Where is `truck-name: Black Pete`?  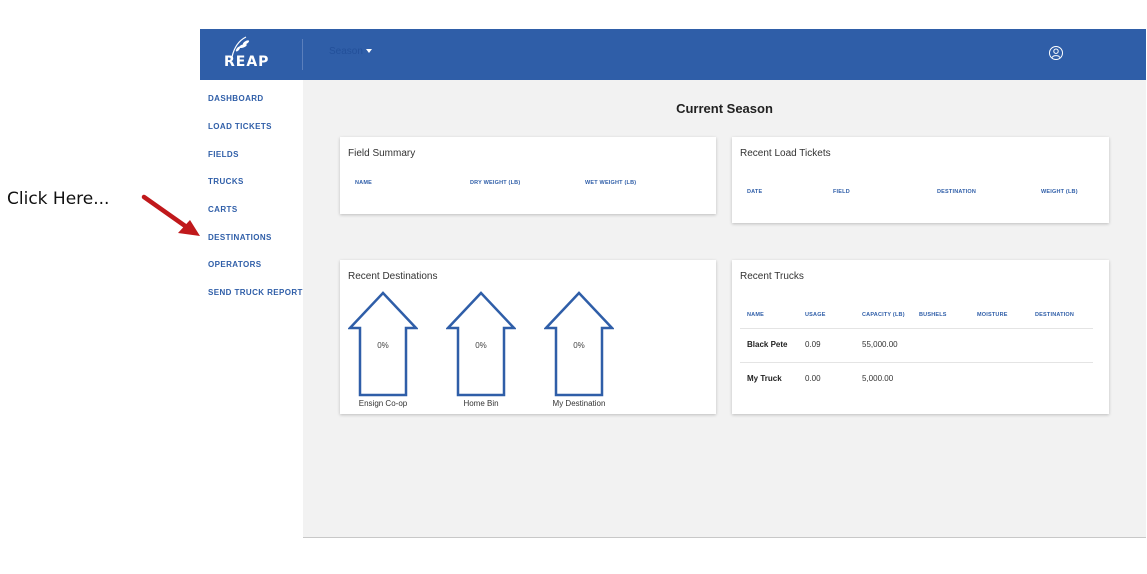
truck-name: Black Pete is located at coordinates (767, 344).